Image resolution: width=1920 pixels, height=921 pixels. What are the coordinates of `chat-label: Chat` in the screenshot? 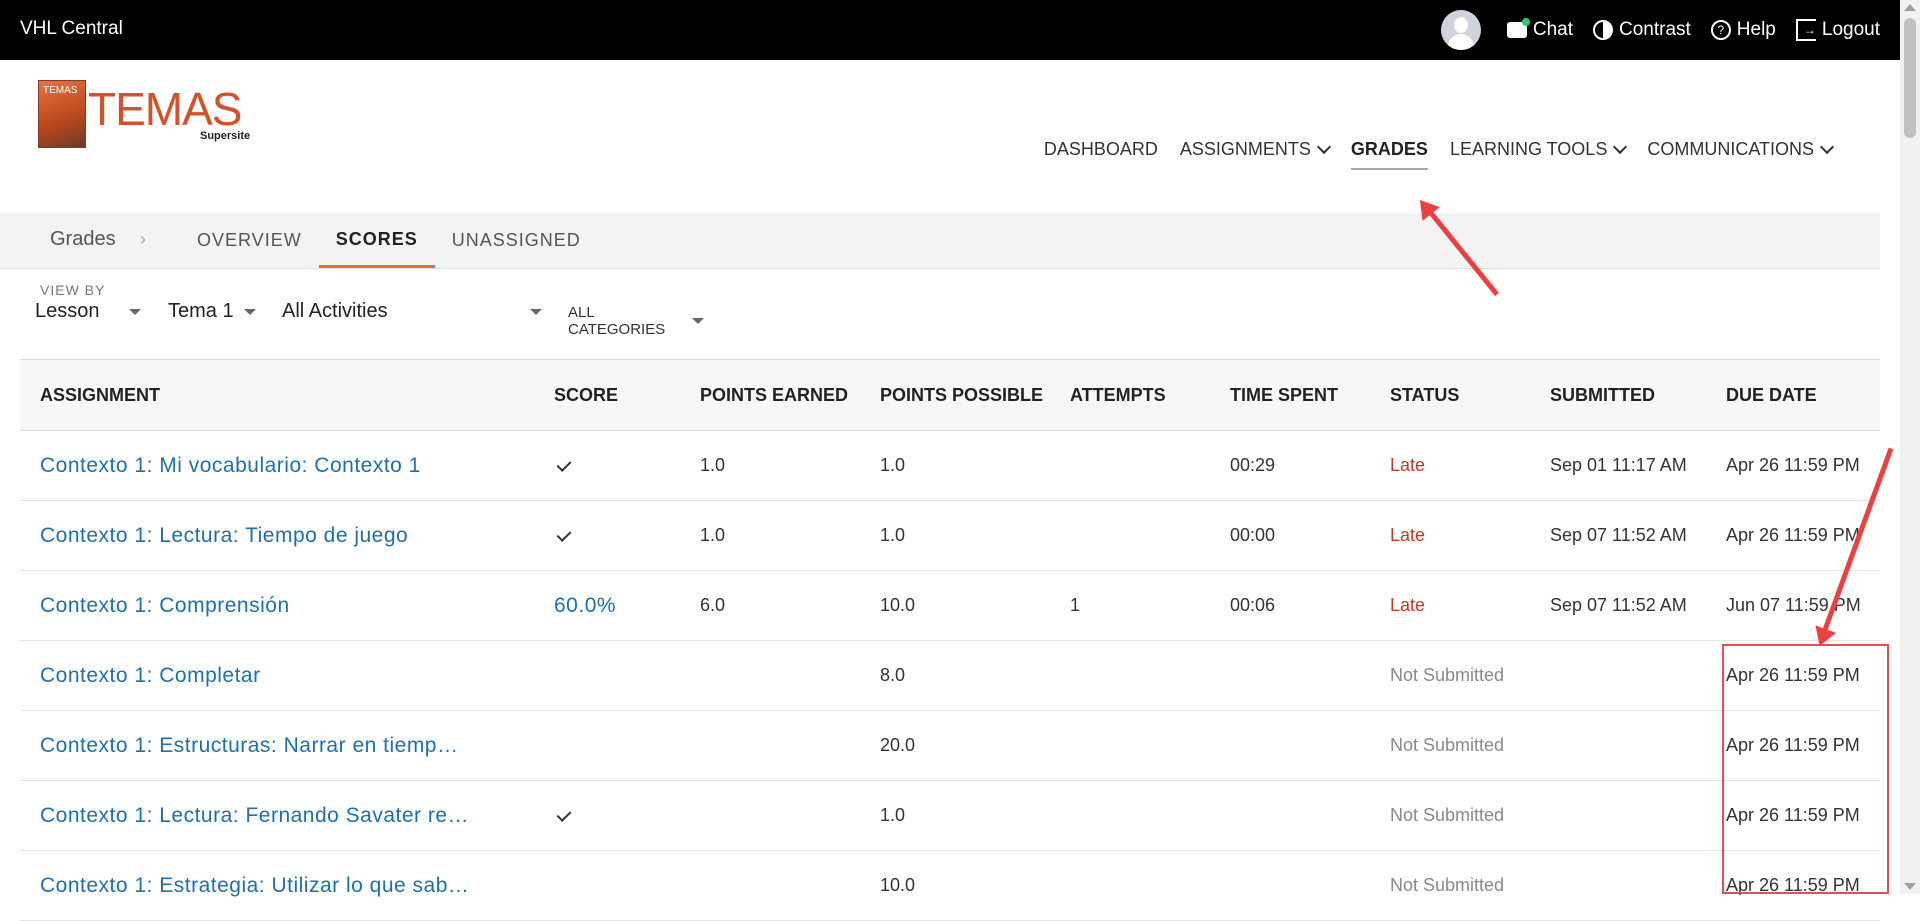 It's located at (1552, 29).